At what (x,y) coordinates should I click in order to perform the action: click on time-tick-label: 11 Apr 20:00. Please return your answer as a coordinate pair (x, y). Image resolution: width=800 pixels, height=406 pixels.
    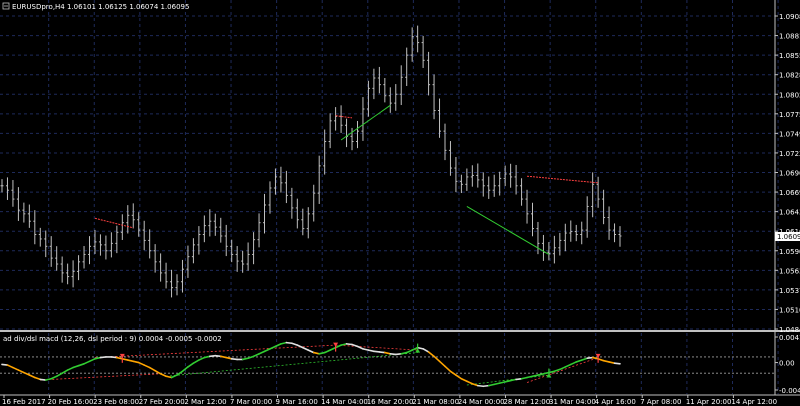
    Looking at the image, I should click on (709, 402).